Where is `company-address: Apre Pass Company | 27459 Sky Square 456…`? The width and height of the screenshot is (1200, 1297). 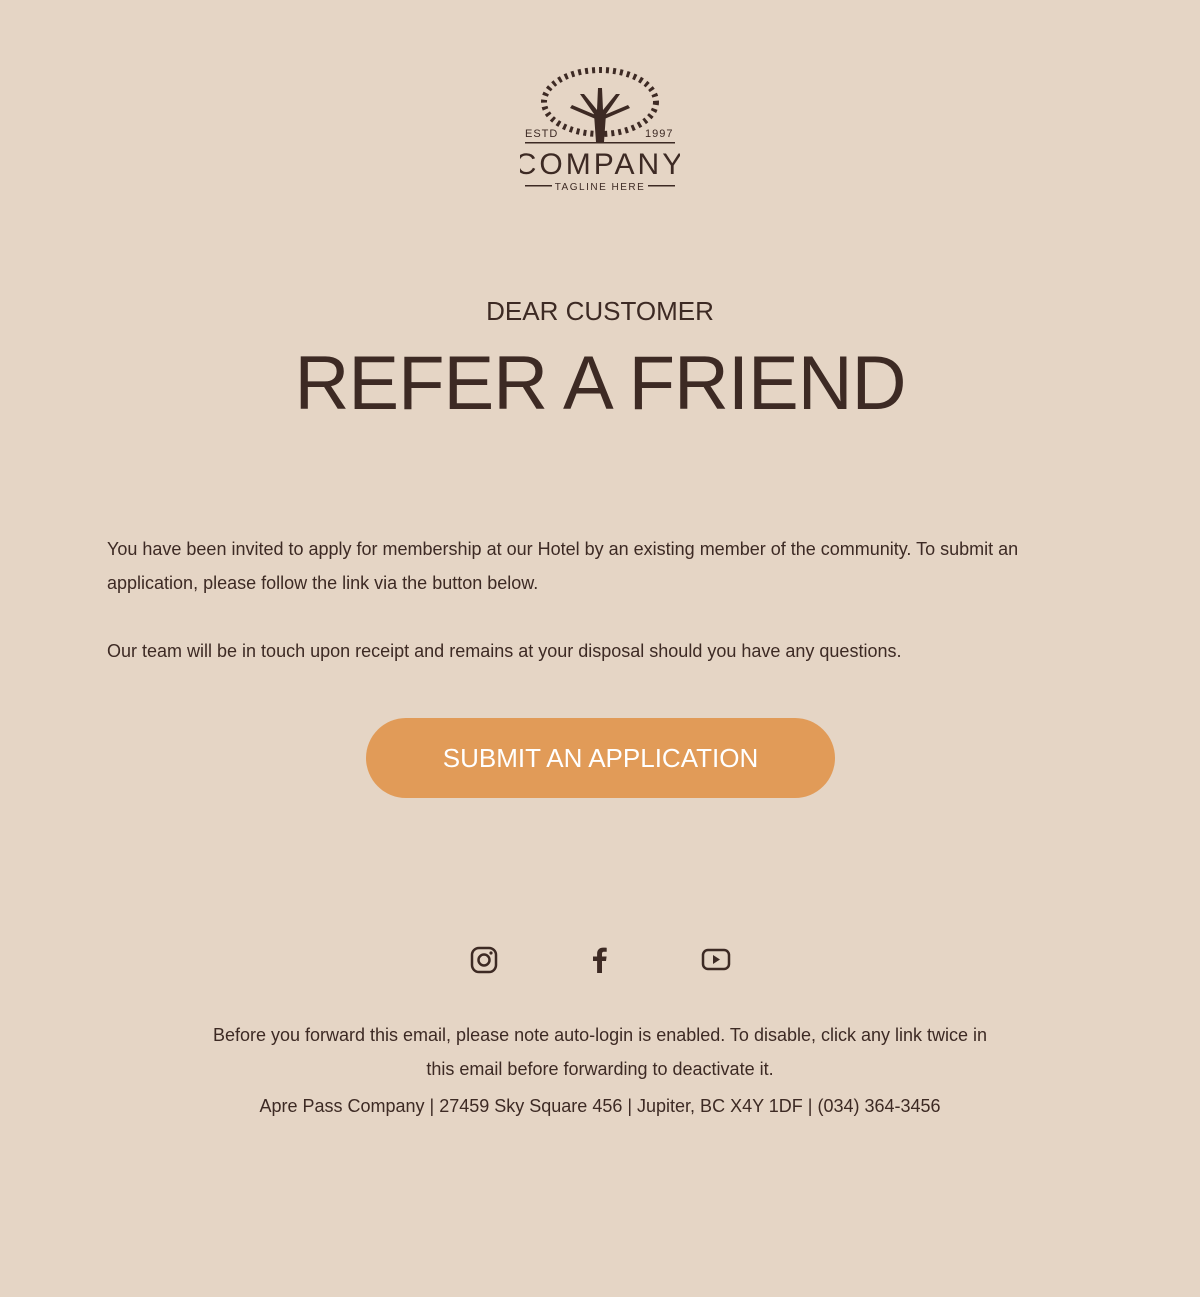
company-address: Apre Pass Company | 27459 Sky Square 456… is located at coordinates (600, 1106).